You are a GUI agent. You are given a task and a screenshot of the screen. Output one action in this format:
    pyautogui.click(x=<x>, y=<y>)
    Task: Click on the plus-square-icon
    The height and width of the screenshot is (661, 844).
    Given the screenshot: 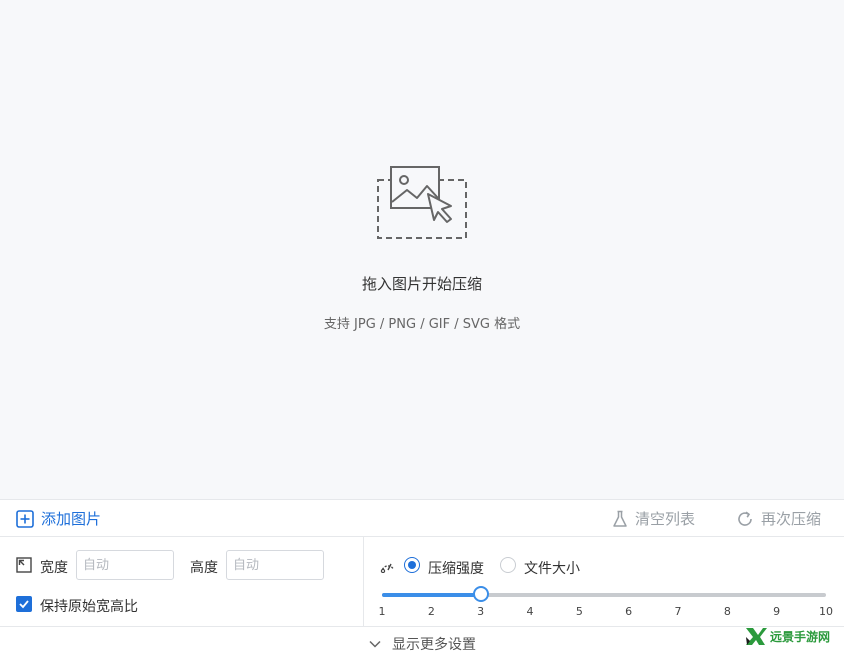 What is the action you would take?
    pyautogui.click(x=25, y=518)
    